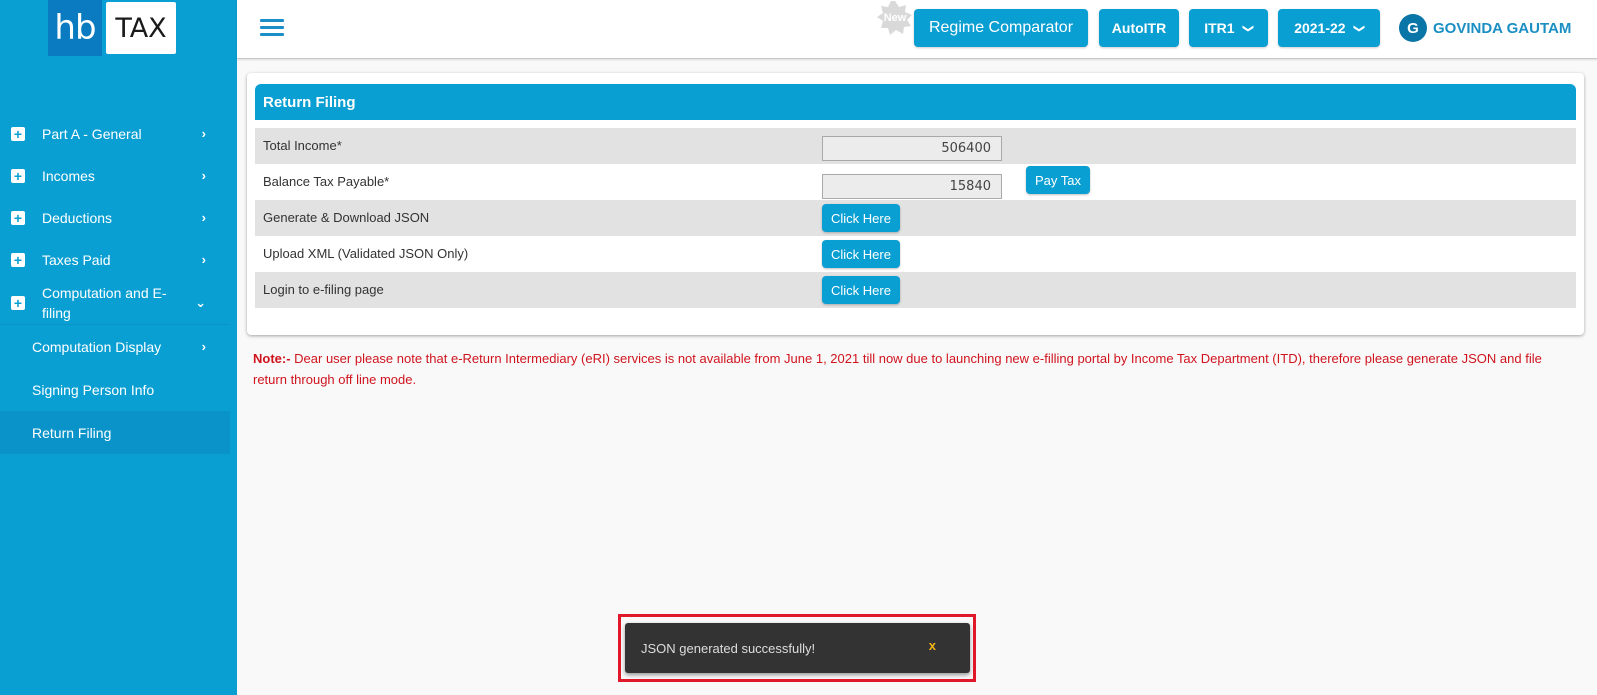 This screenshot has height=695, width=1597. What do you see at coordinates (1320, 28) in the screenshot?
I see `assessment-year-value: 2021-22` at bounding box center [1320, 28].